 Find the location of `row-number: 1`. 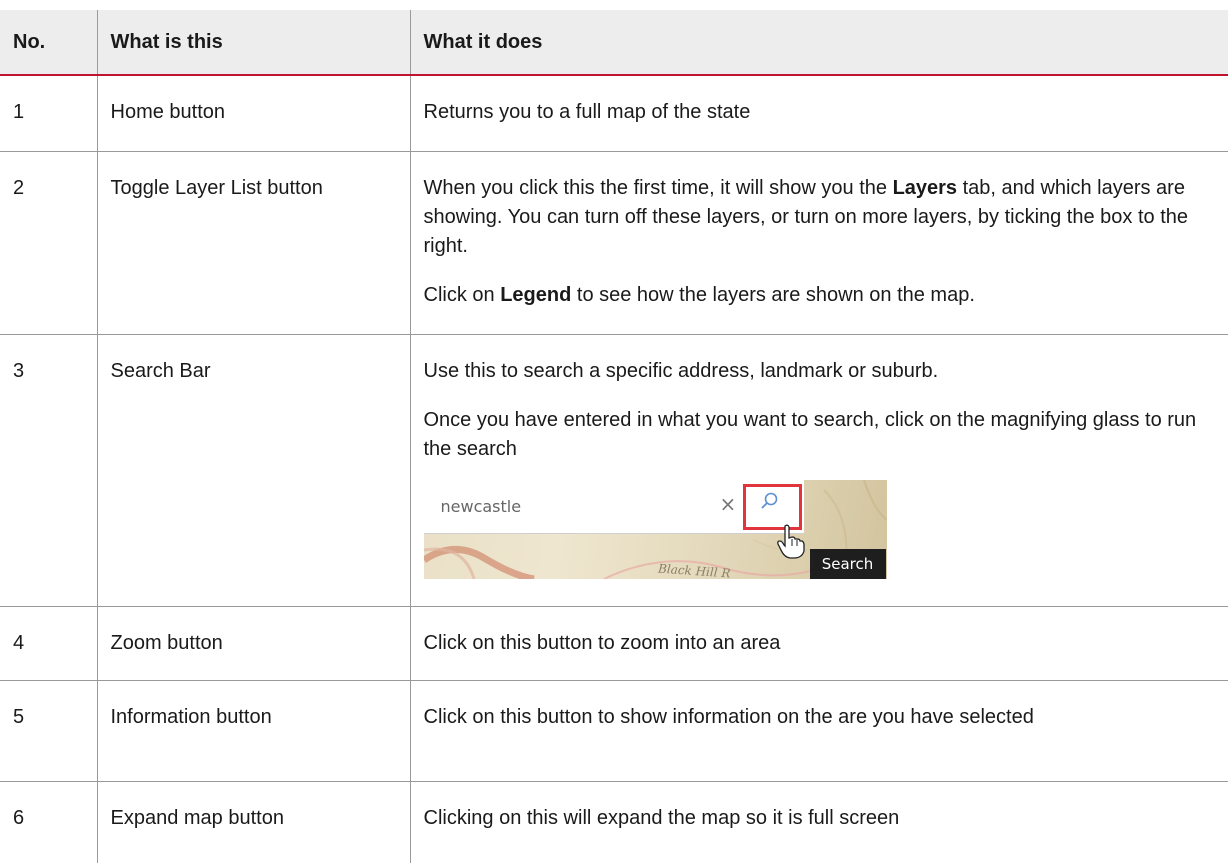

row-number: 1 is located at coordinates (48, 113).